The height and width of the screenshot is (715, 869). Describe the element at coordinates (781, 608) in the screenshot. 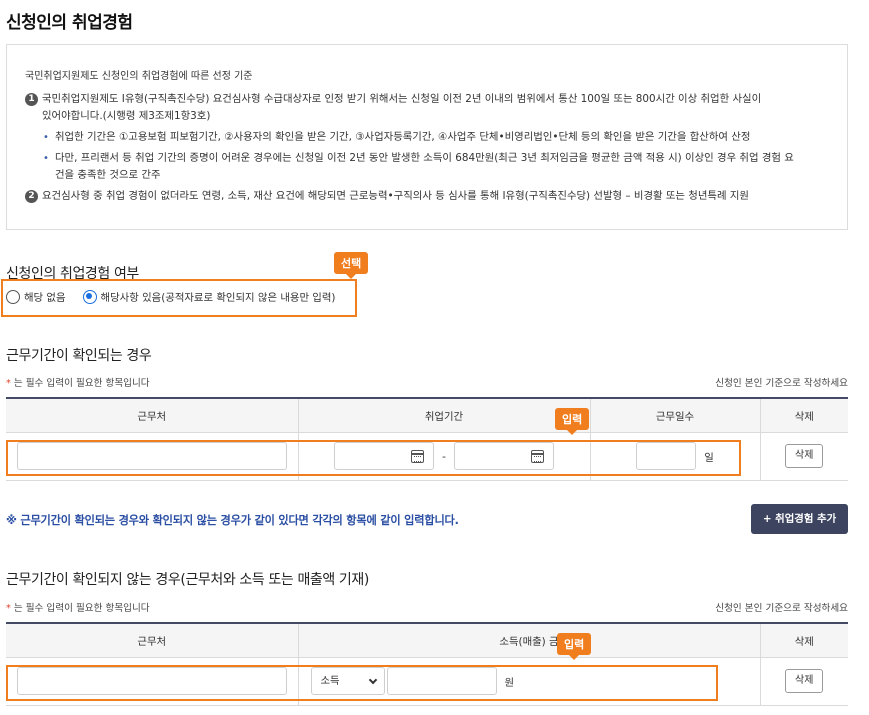

I see `unconfirmed-right-note: 신청인 본인 기준으로 작성하세요` at that location.